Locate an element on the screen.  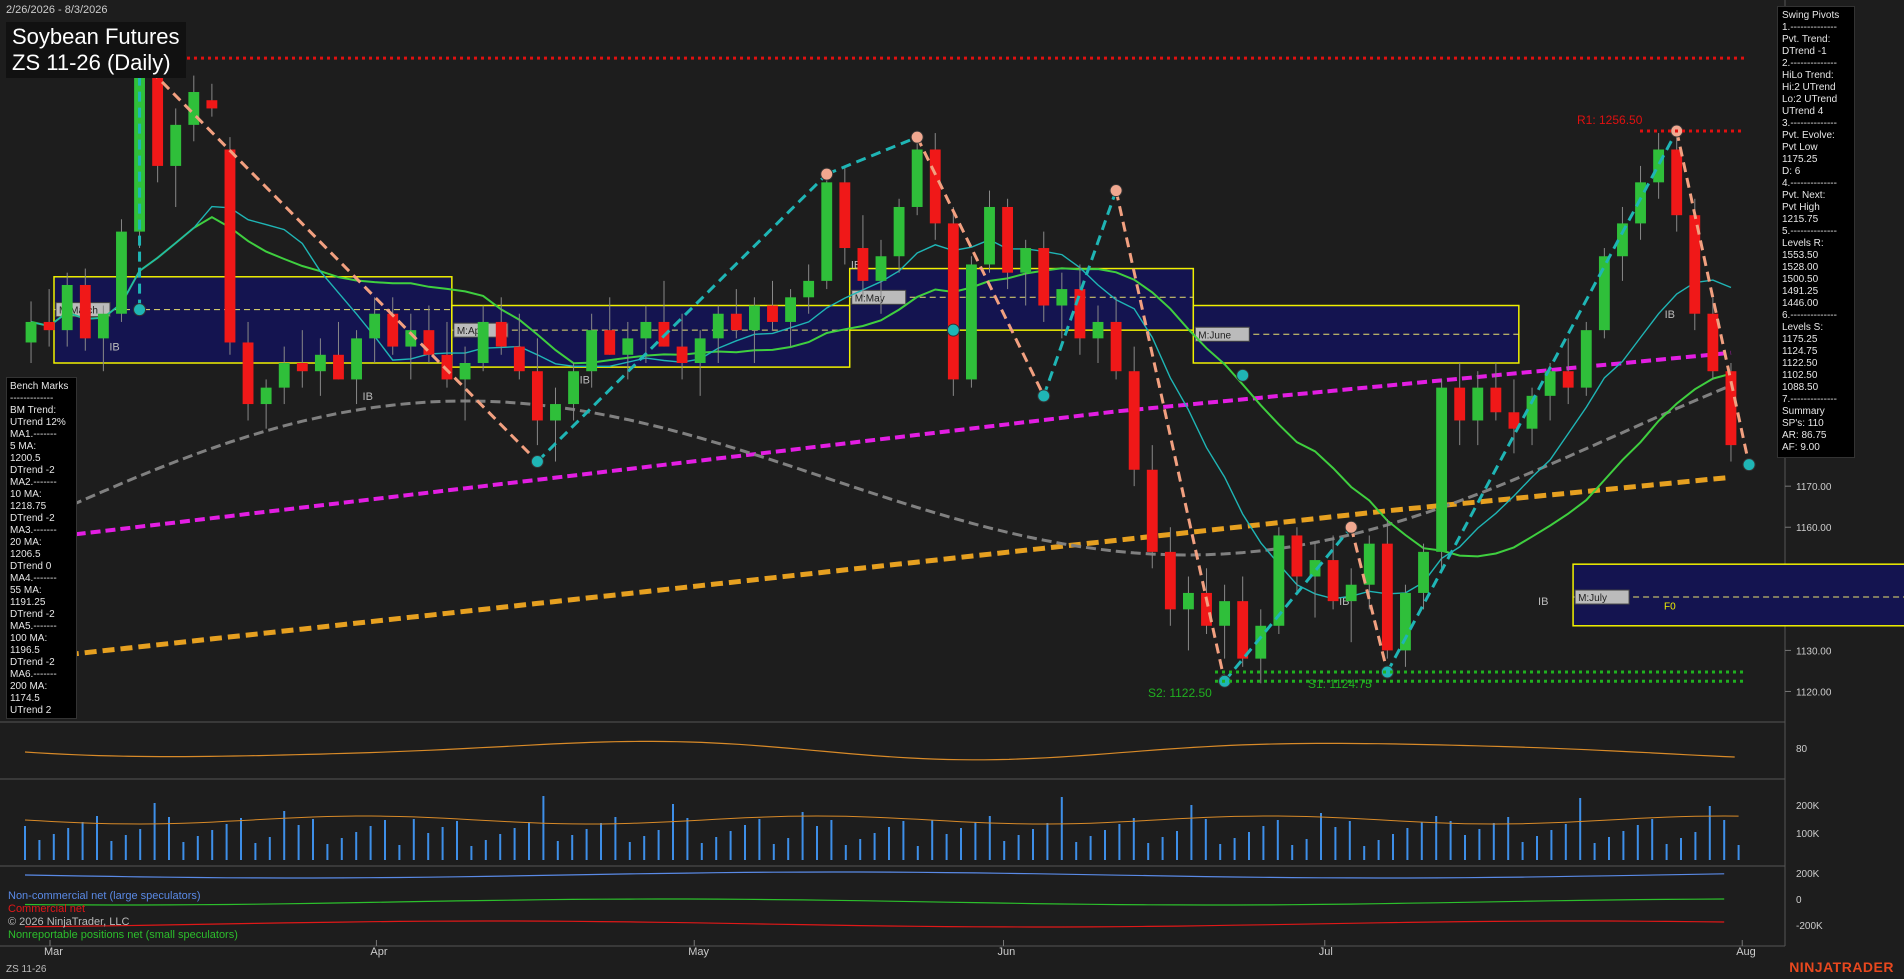
swing-pivots-line: HiLo Trend: is located at coordinates (1808, 75).